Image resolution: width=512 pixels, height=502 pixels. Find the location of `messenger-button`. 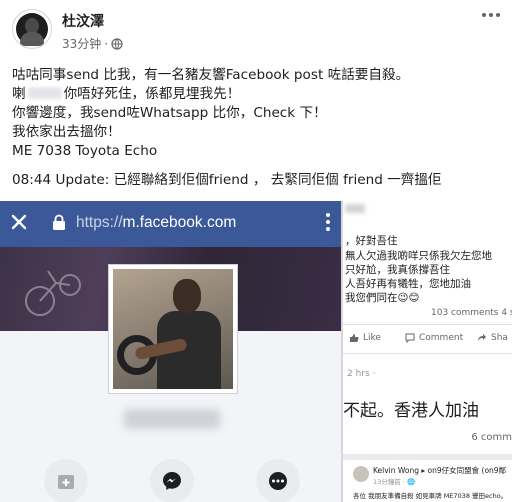

messenger-button is located at coordinates (172, 480).